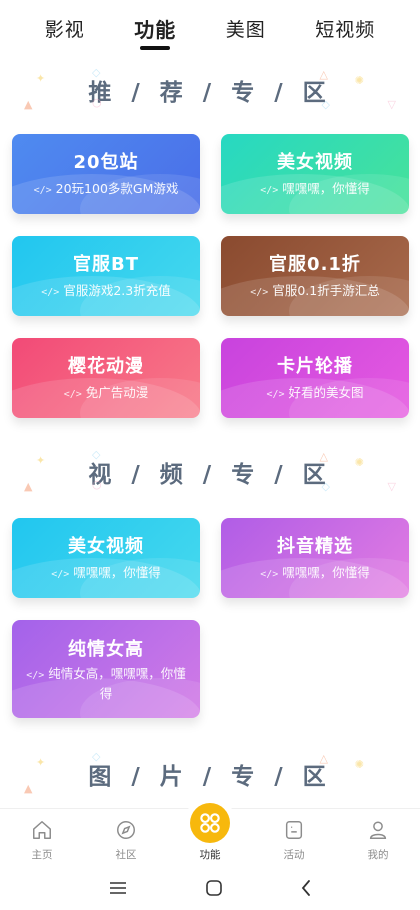 This screenshot has width=420, height=910. Describe the element at coordinates (42, 855) in the screenshot. I see `nav-label: 主页` at that location.